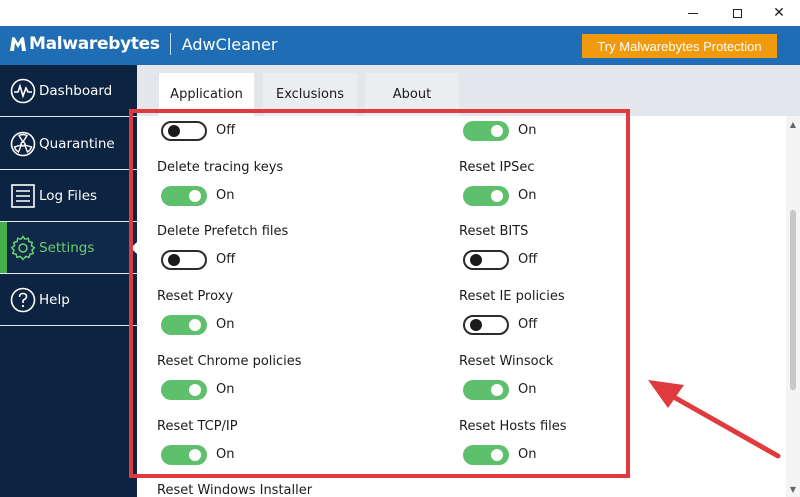 This screenshot has width=800, height=497. What do you see at coordinates (23, 247) in the screenshot?
I see `gear-icon` at bounding box center [23, 247].